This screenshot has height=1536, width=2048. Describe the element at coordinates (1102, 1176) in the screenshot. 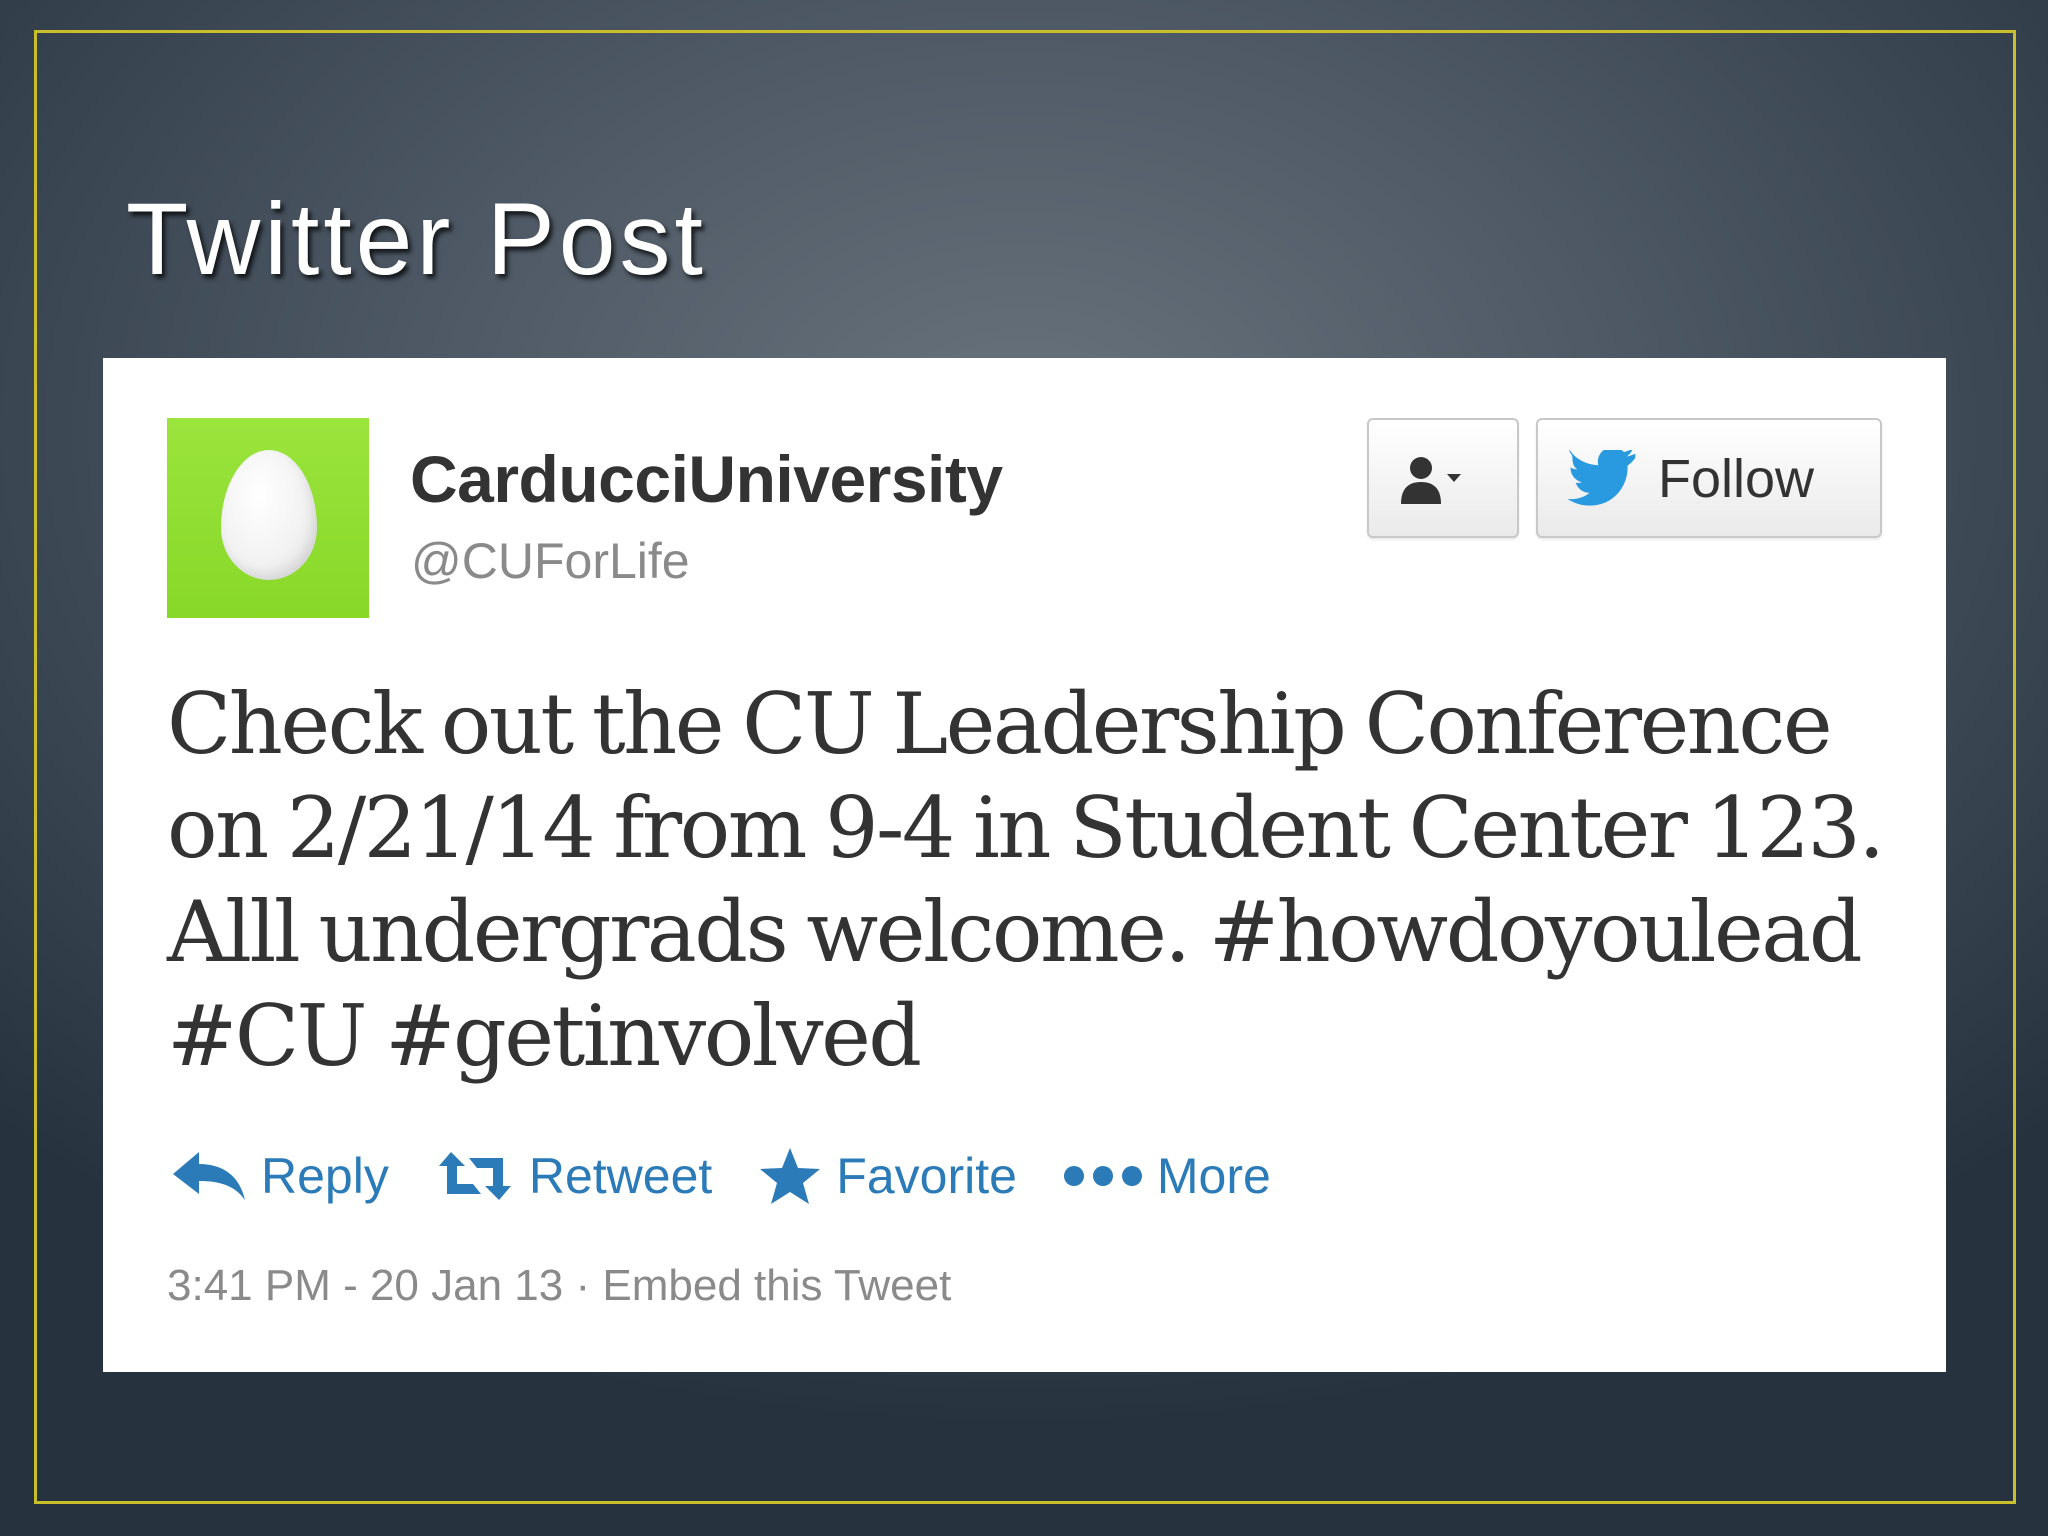

I see `ellipsis-icon` at that location.